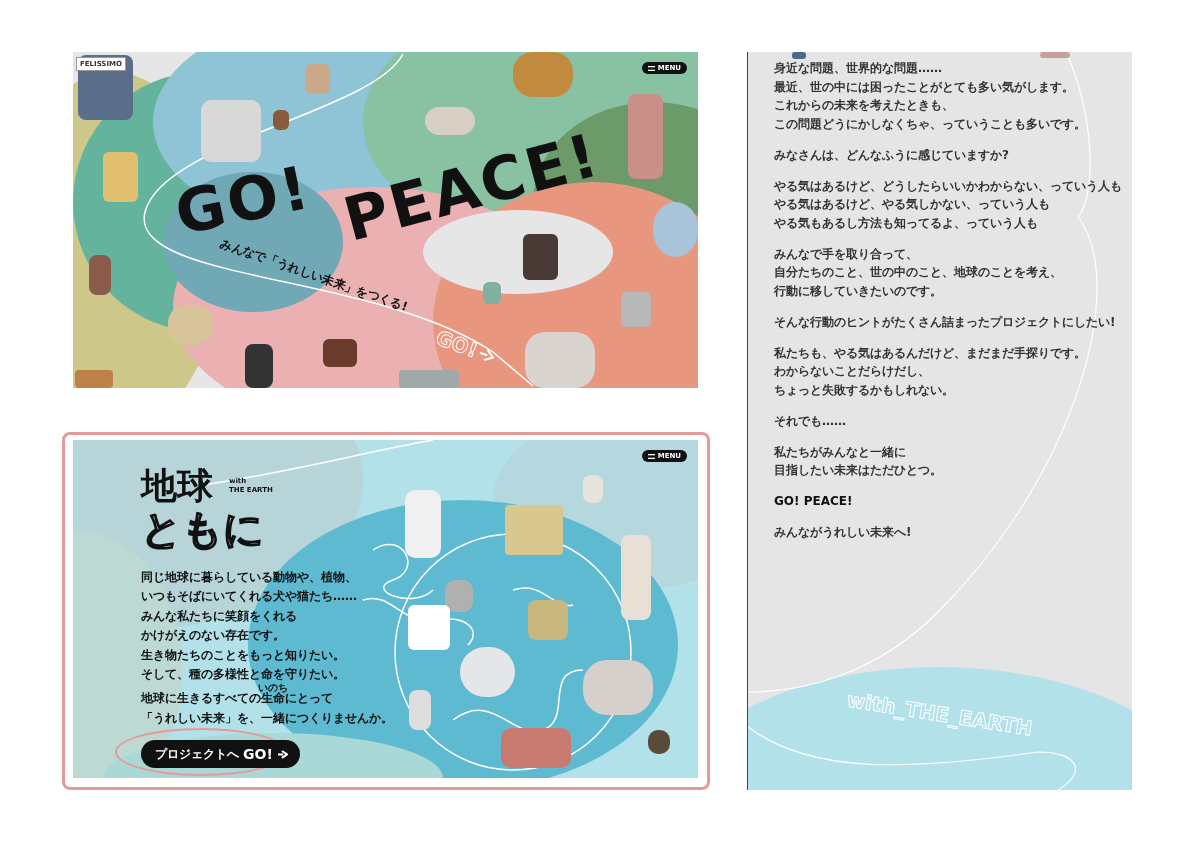 This screenshot has height=843, width=1200. What do you see at coordinates (213, 636) in the screenshot?
I see `body-text-line: かけがえのない存在です。` at bounding box center [213, 636].